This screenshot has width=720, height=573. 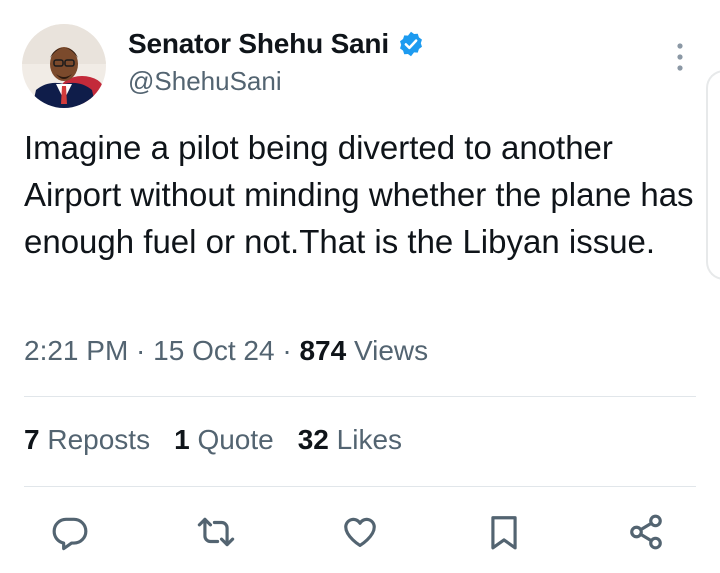 I want to click on more-options-icon, so click(x=680, y=57).